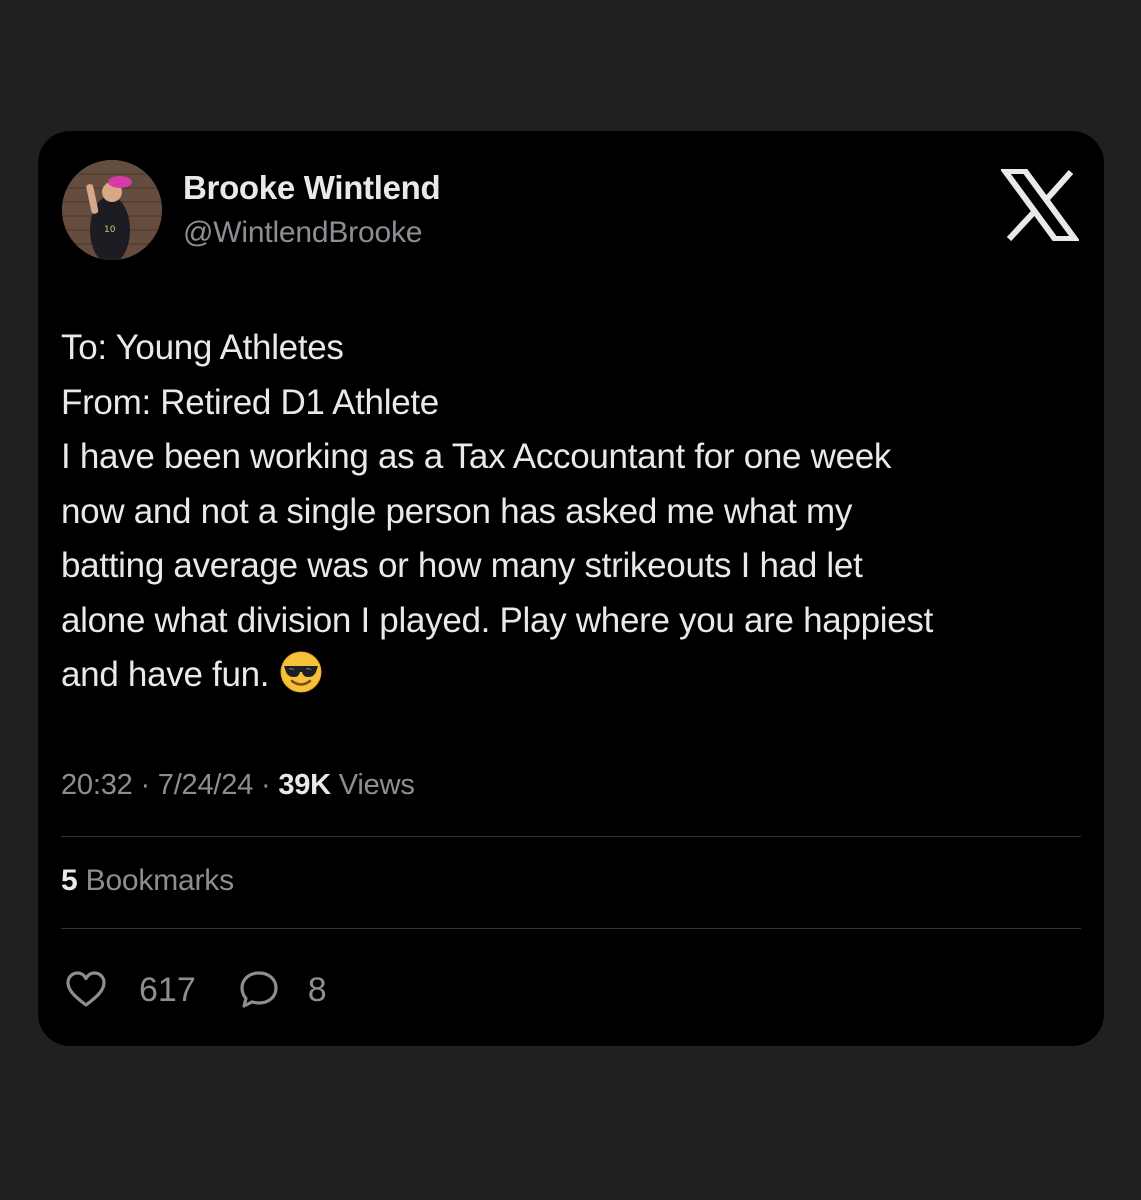 Image resolution: width=1141 pixels, height=1200 pixels. Describe the element at coordinates (1040, 205) in the screenshot. I see `x-logo-icon` at that location.